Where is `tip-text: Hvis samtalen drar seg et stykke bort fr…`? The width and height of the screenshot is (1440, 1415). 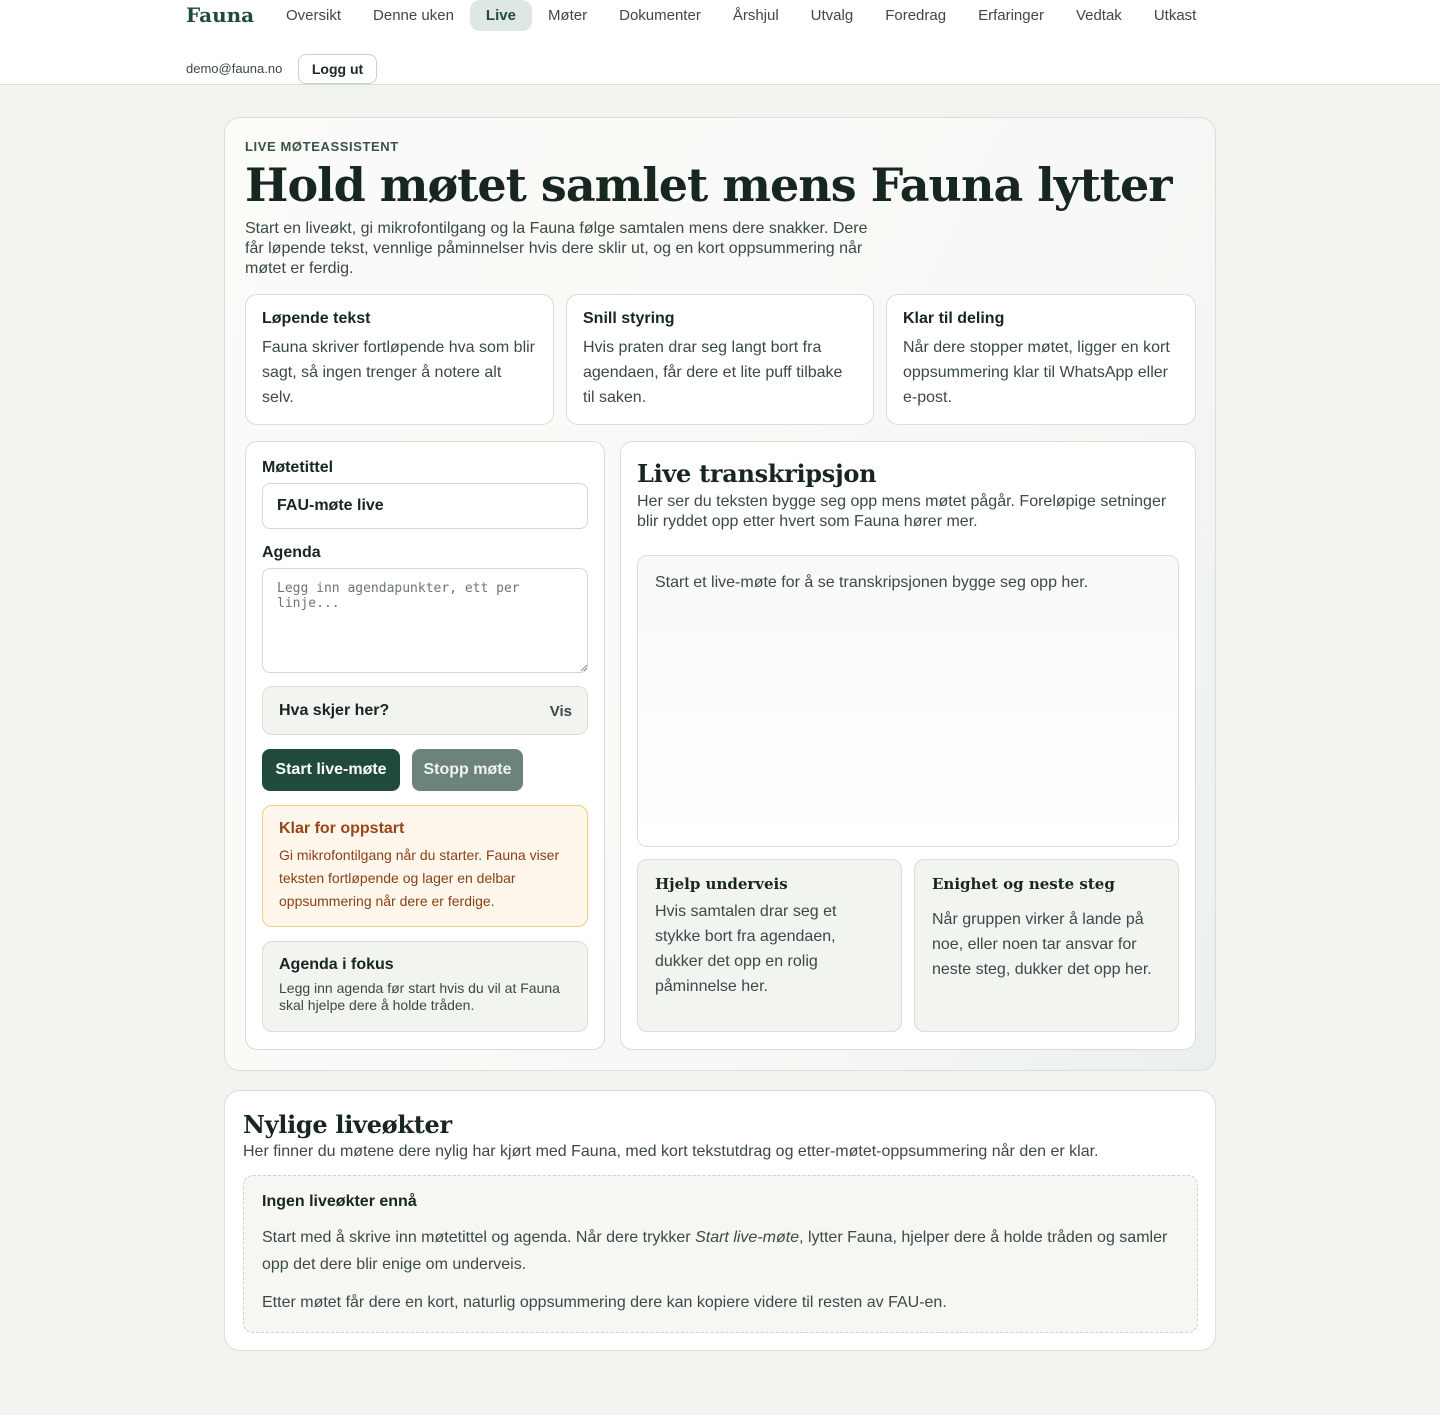 tip-text: Hvis samtalen drar seg et stykke bort fr… is located at coordinates (746, 949).